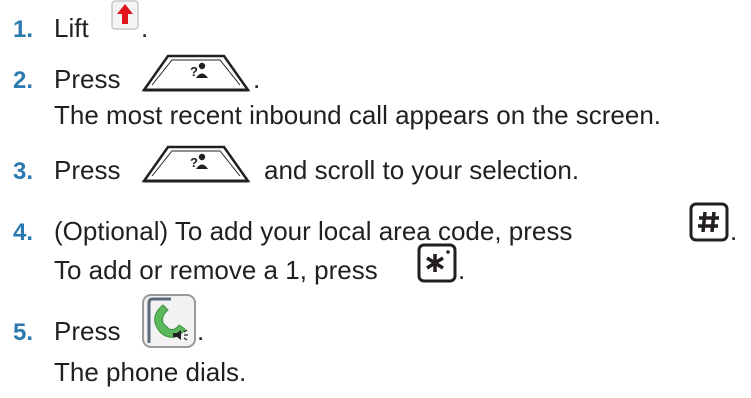 This screenshot has width=751, height=398. I want to click on step-4-text-2-before: To add or remove a 1, press, so click(216, 270).